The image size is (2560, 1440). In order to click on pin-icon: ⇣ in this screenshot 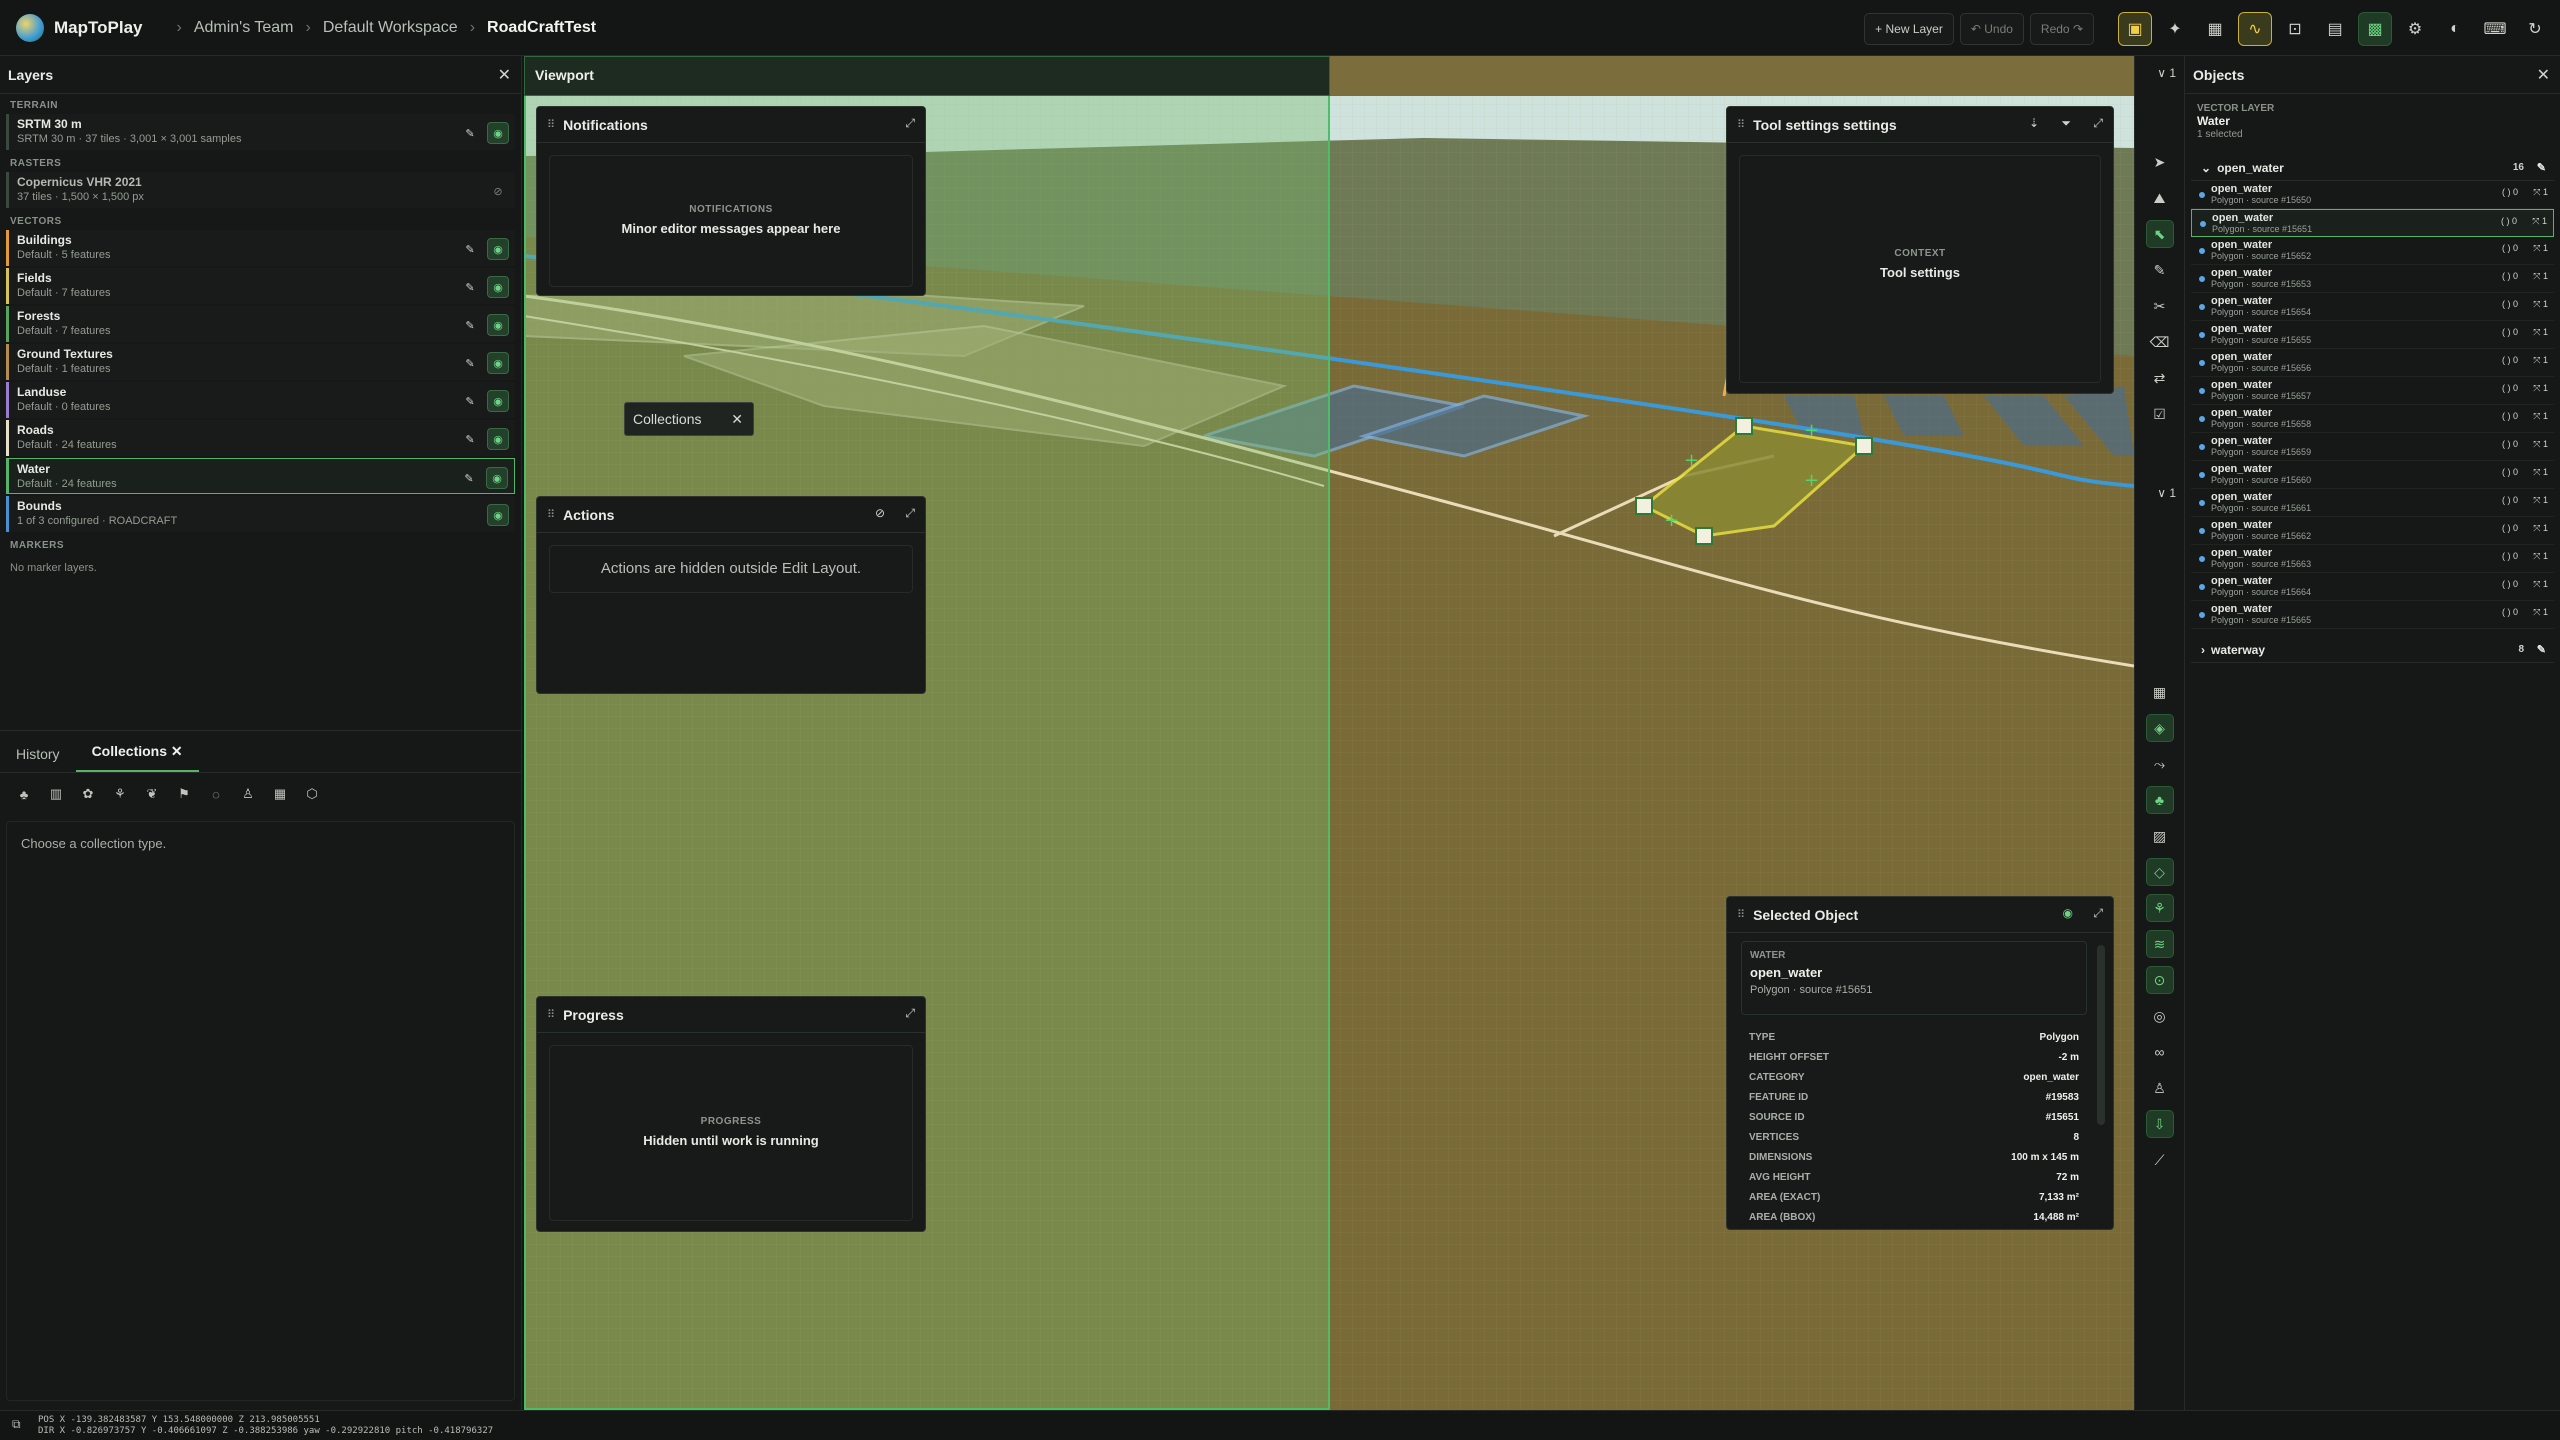, I will do `click(2034, 123)`.